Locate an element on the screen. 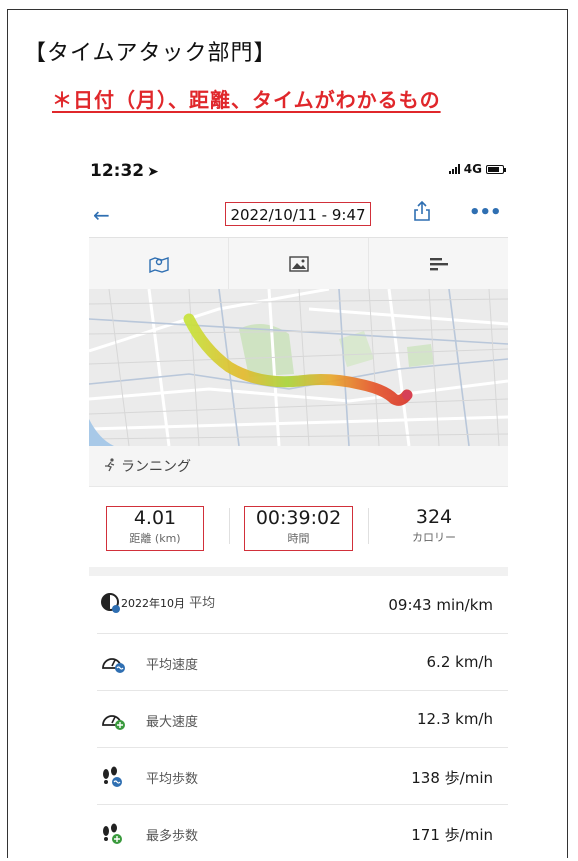 The height and width of the screenshot is (861, 578). stat-row-max-speed: 最大速度 12.3 km/h is located at coordinates (302, 719).